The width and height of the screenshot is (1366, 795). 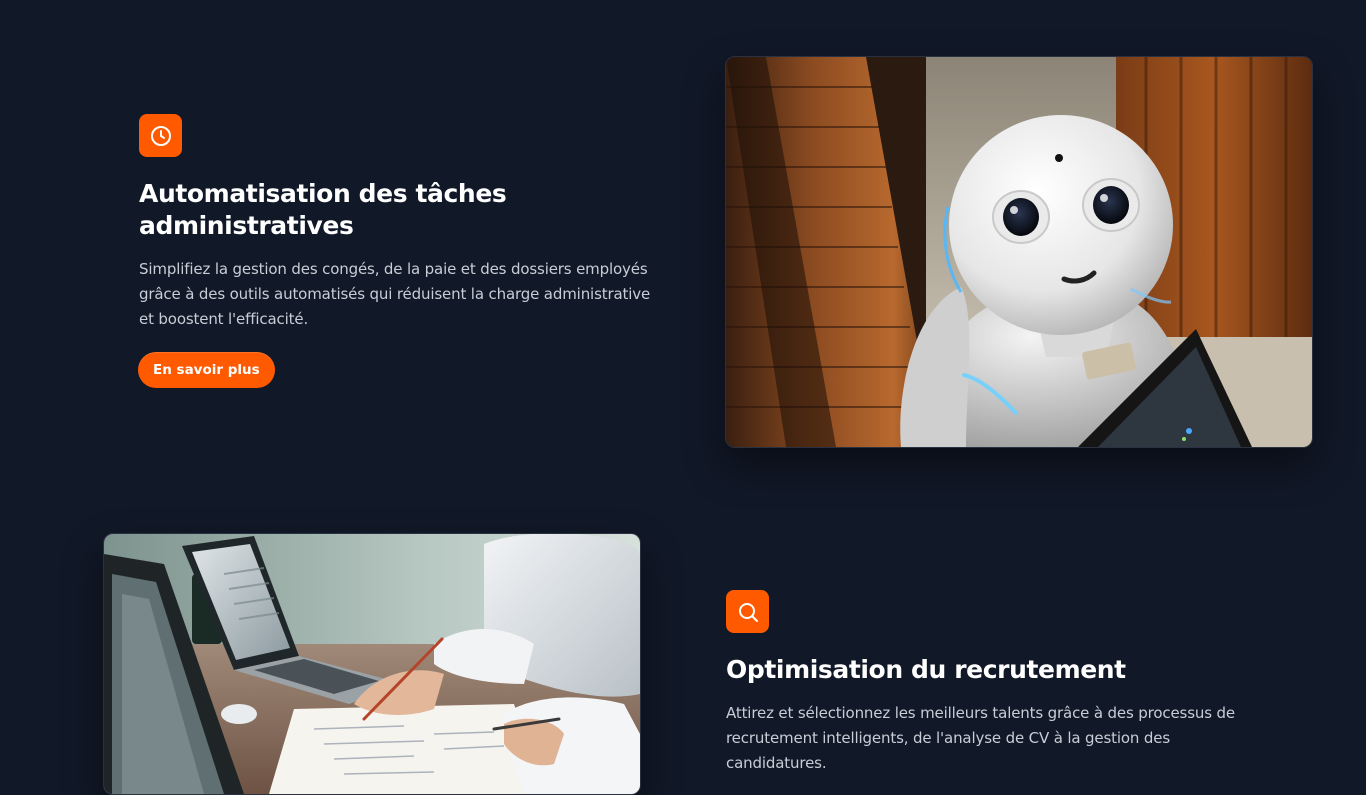 I want to click on feature-title-line: Optimisation du recrutement, so click(x=926, y=669).